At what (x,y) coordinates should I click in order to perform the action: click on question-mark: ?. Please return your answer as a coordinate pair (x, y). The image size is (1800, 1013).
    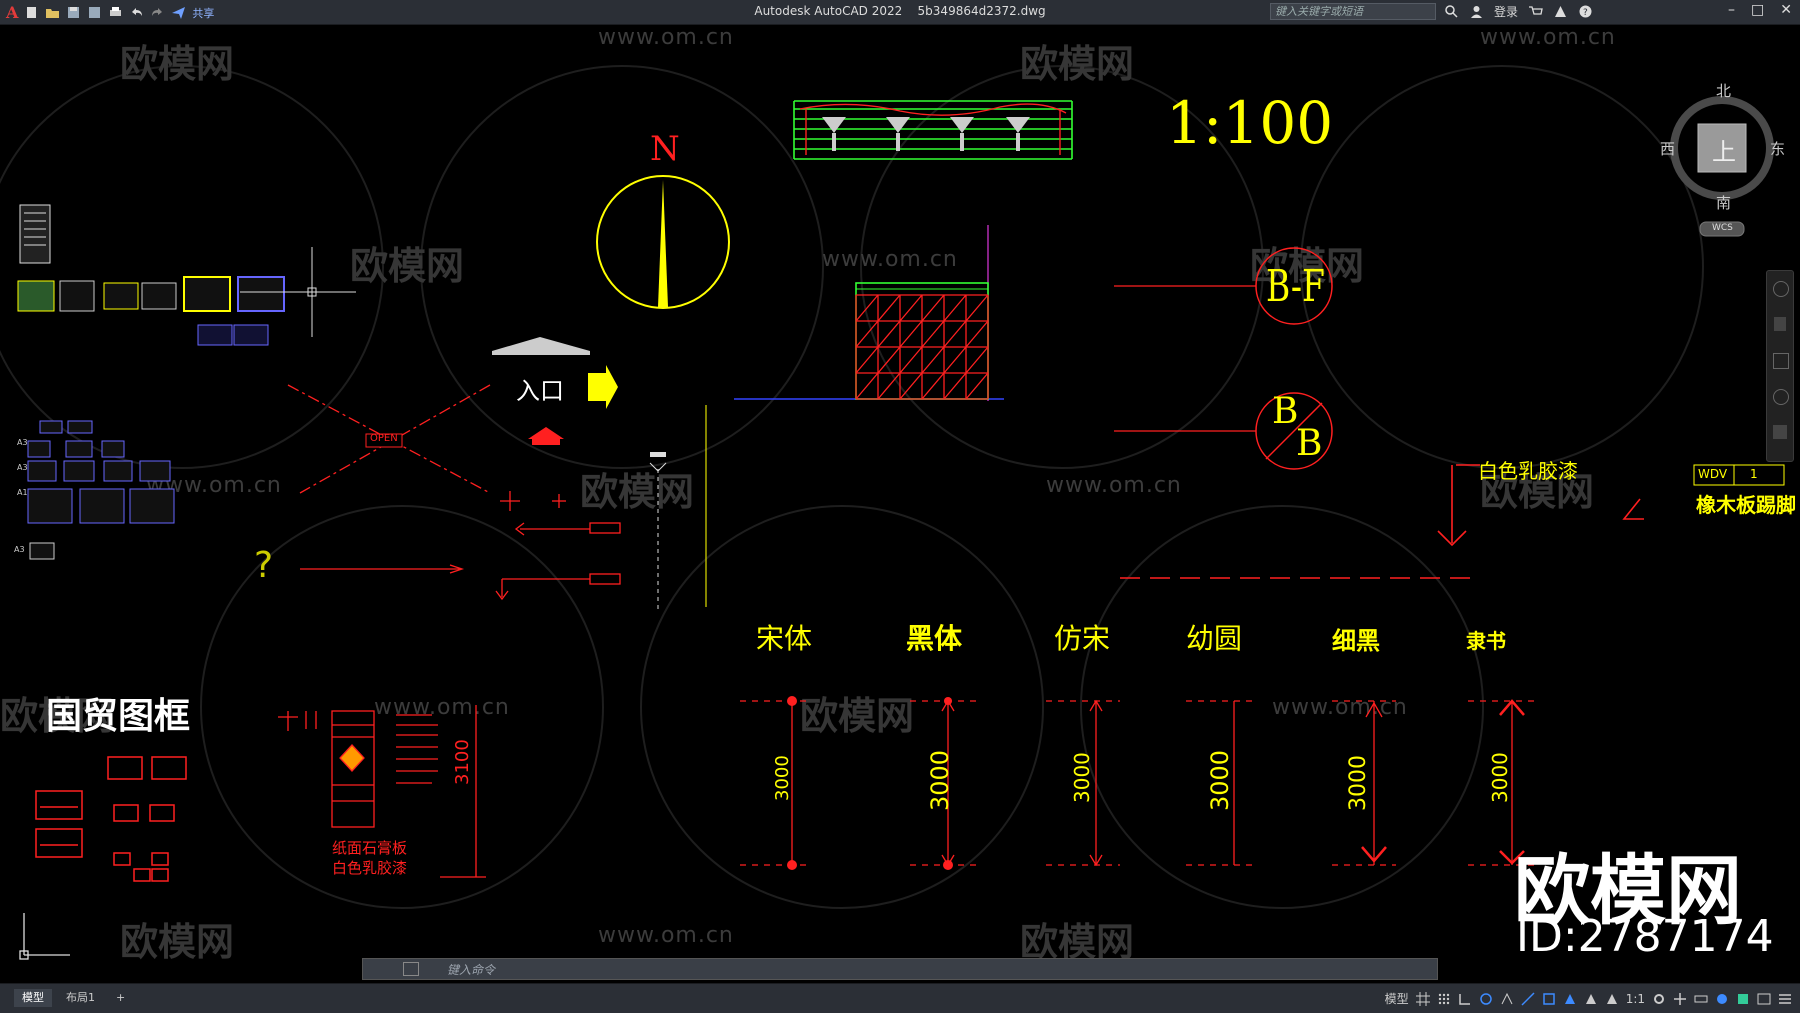
    Looking at the image, I should click on (264, 565).